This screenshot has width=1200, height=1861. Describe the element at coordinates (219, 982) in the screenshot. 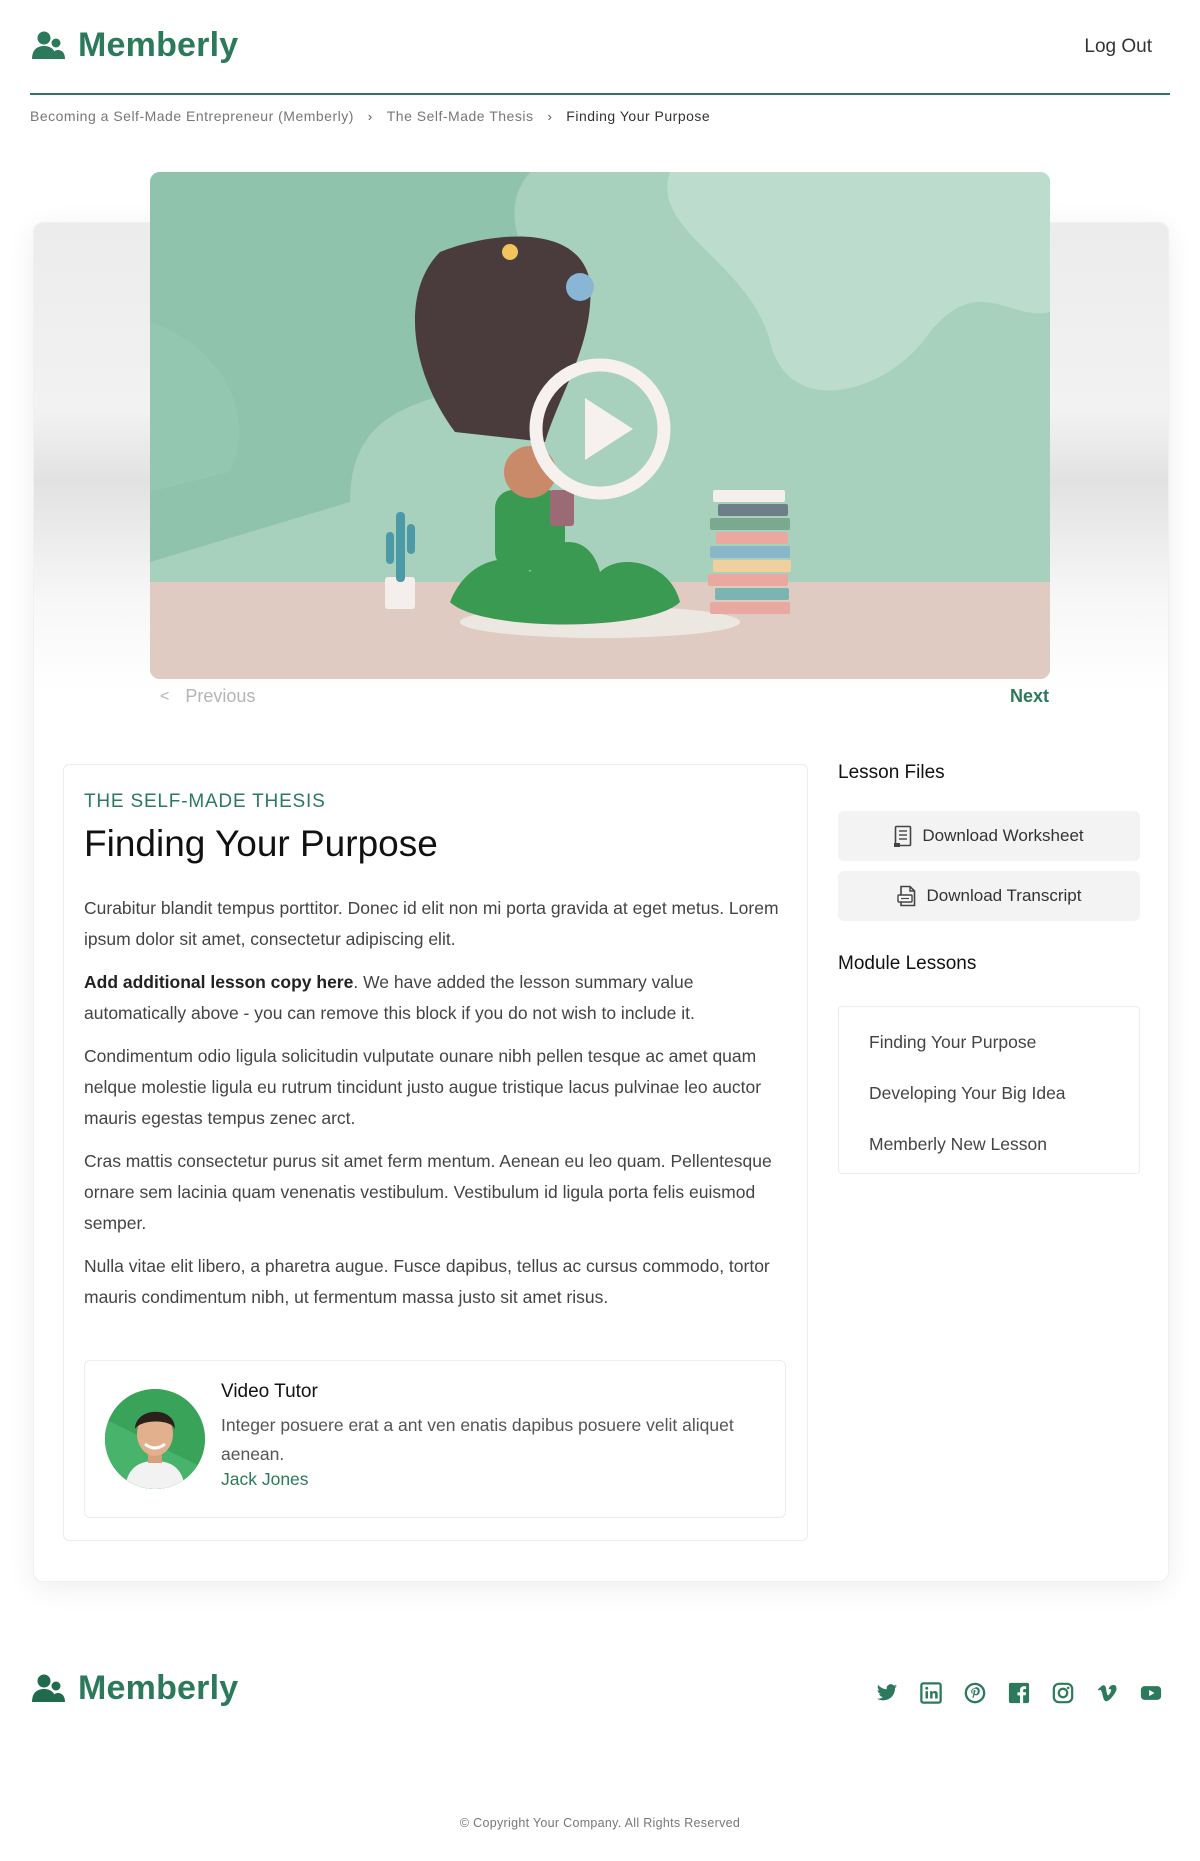

I see `bold-text: Add additional lesson copy here` at that location.